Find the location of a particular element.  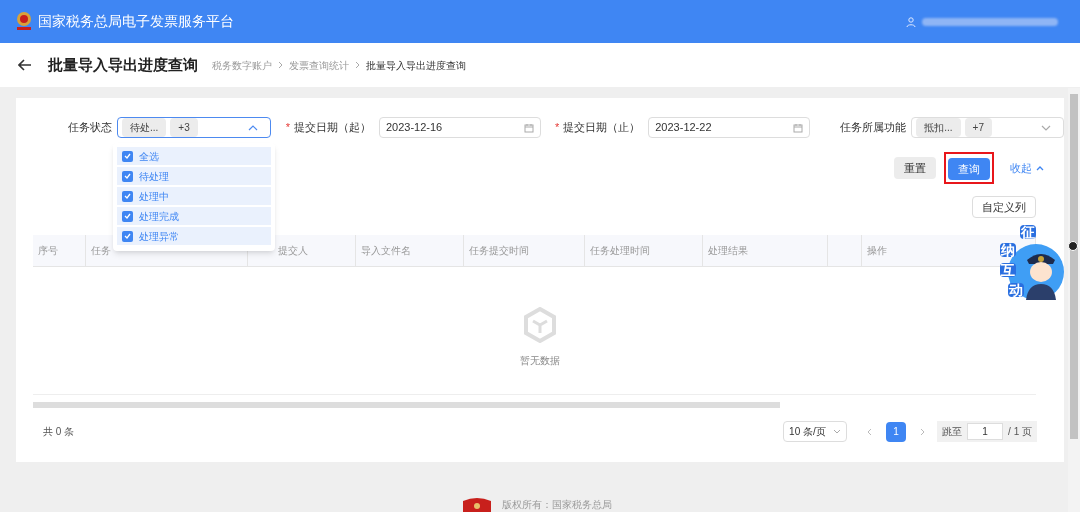

filter-label: 提交日期（起） is located at coordinates (332, 128).